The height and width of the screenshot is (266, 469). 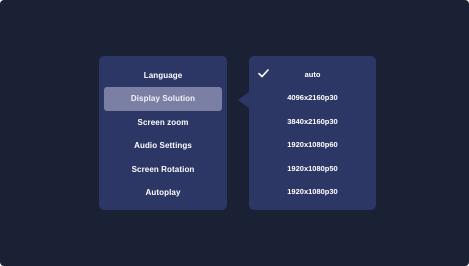 I want to click on option-label: 1920x1080p50, so click(x=312, y=168).